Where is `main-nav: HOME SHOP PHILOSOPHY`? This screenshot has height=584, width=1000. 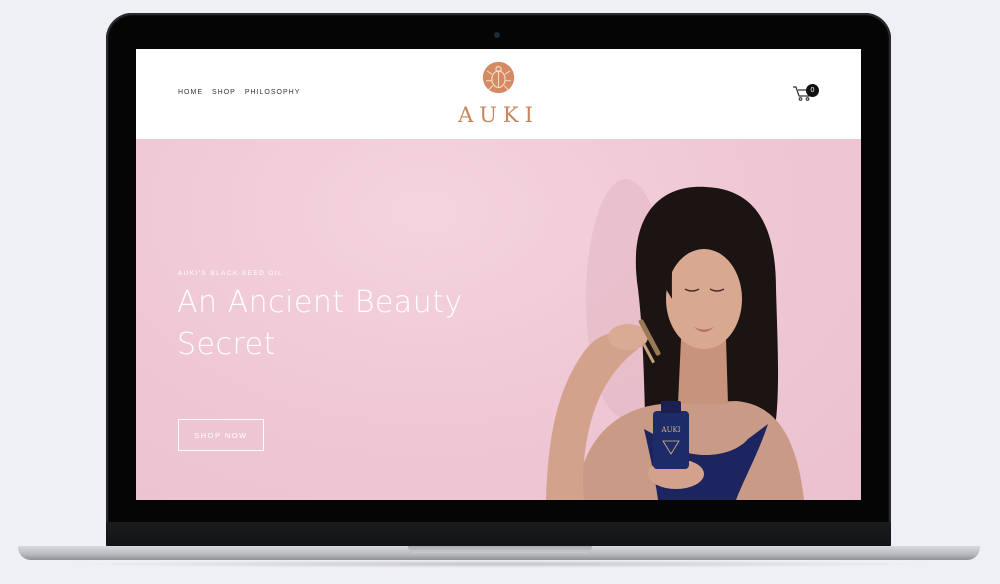 main-nav: HOME SHOP PHILOSOPHY is located at coordinates (239, 92).